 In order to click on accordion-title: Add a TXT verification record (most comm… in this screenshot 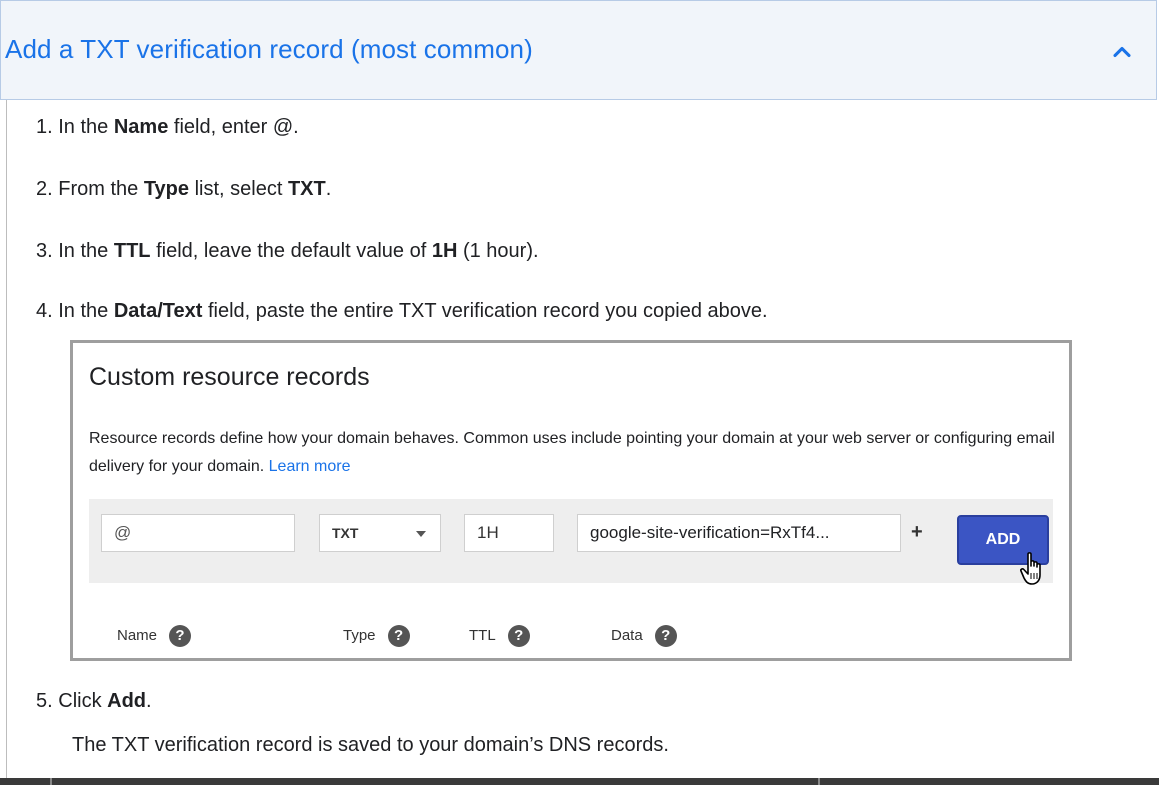, I will do `click(269, 49)`.